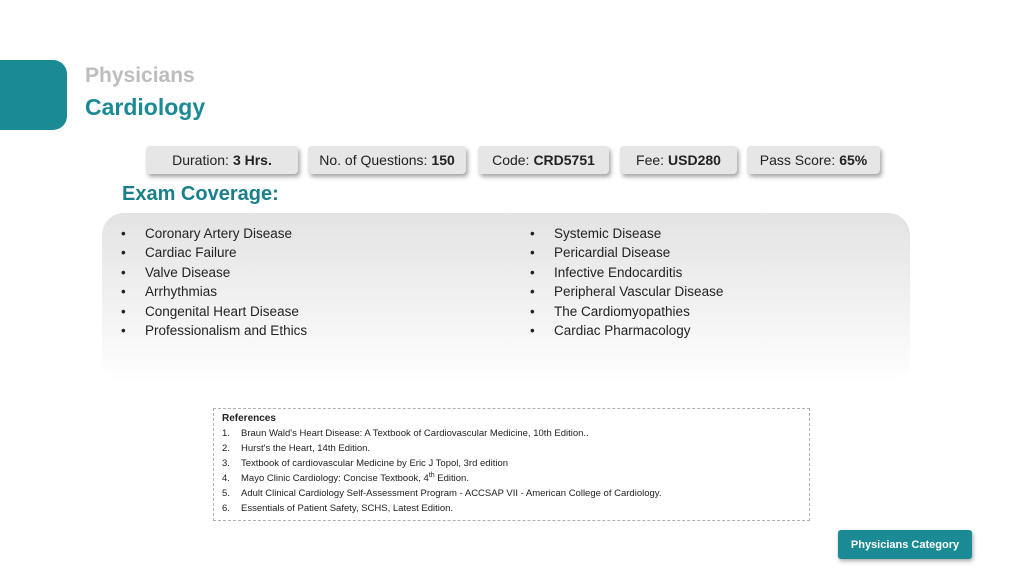 This screenshot has height=576, width=1024. I want to click on coverage-item-text: Professionalism and Ethics, so click(226, 330).